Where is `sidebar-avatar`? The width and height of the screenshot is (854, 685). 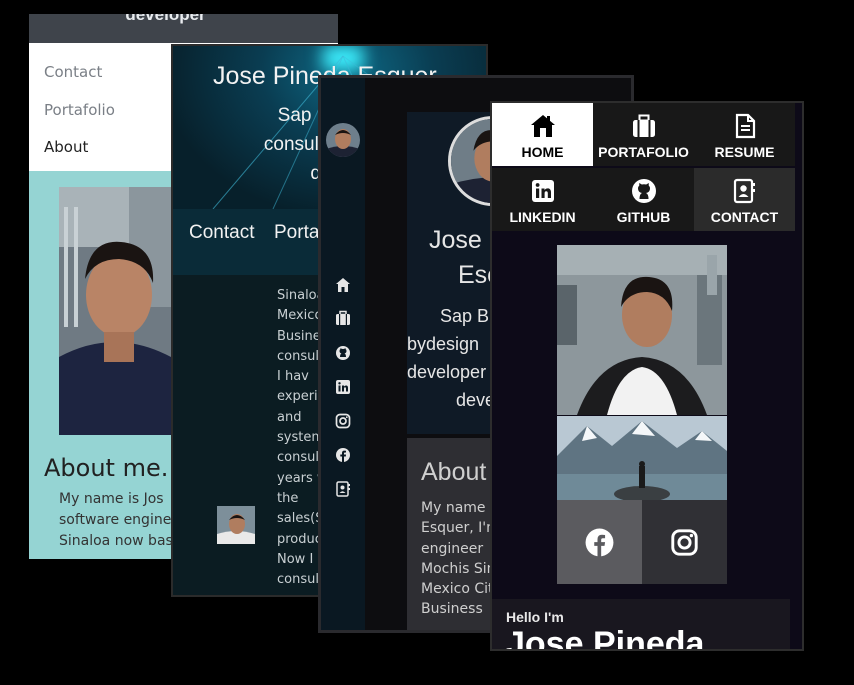 sidebar-avatar is located at coordinates (343, 140).